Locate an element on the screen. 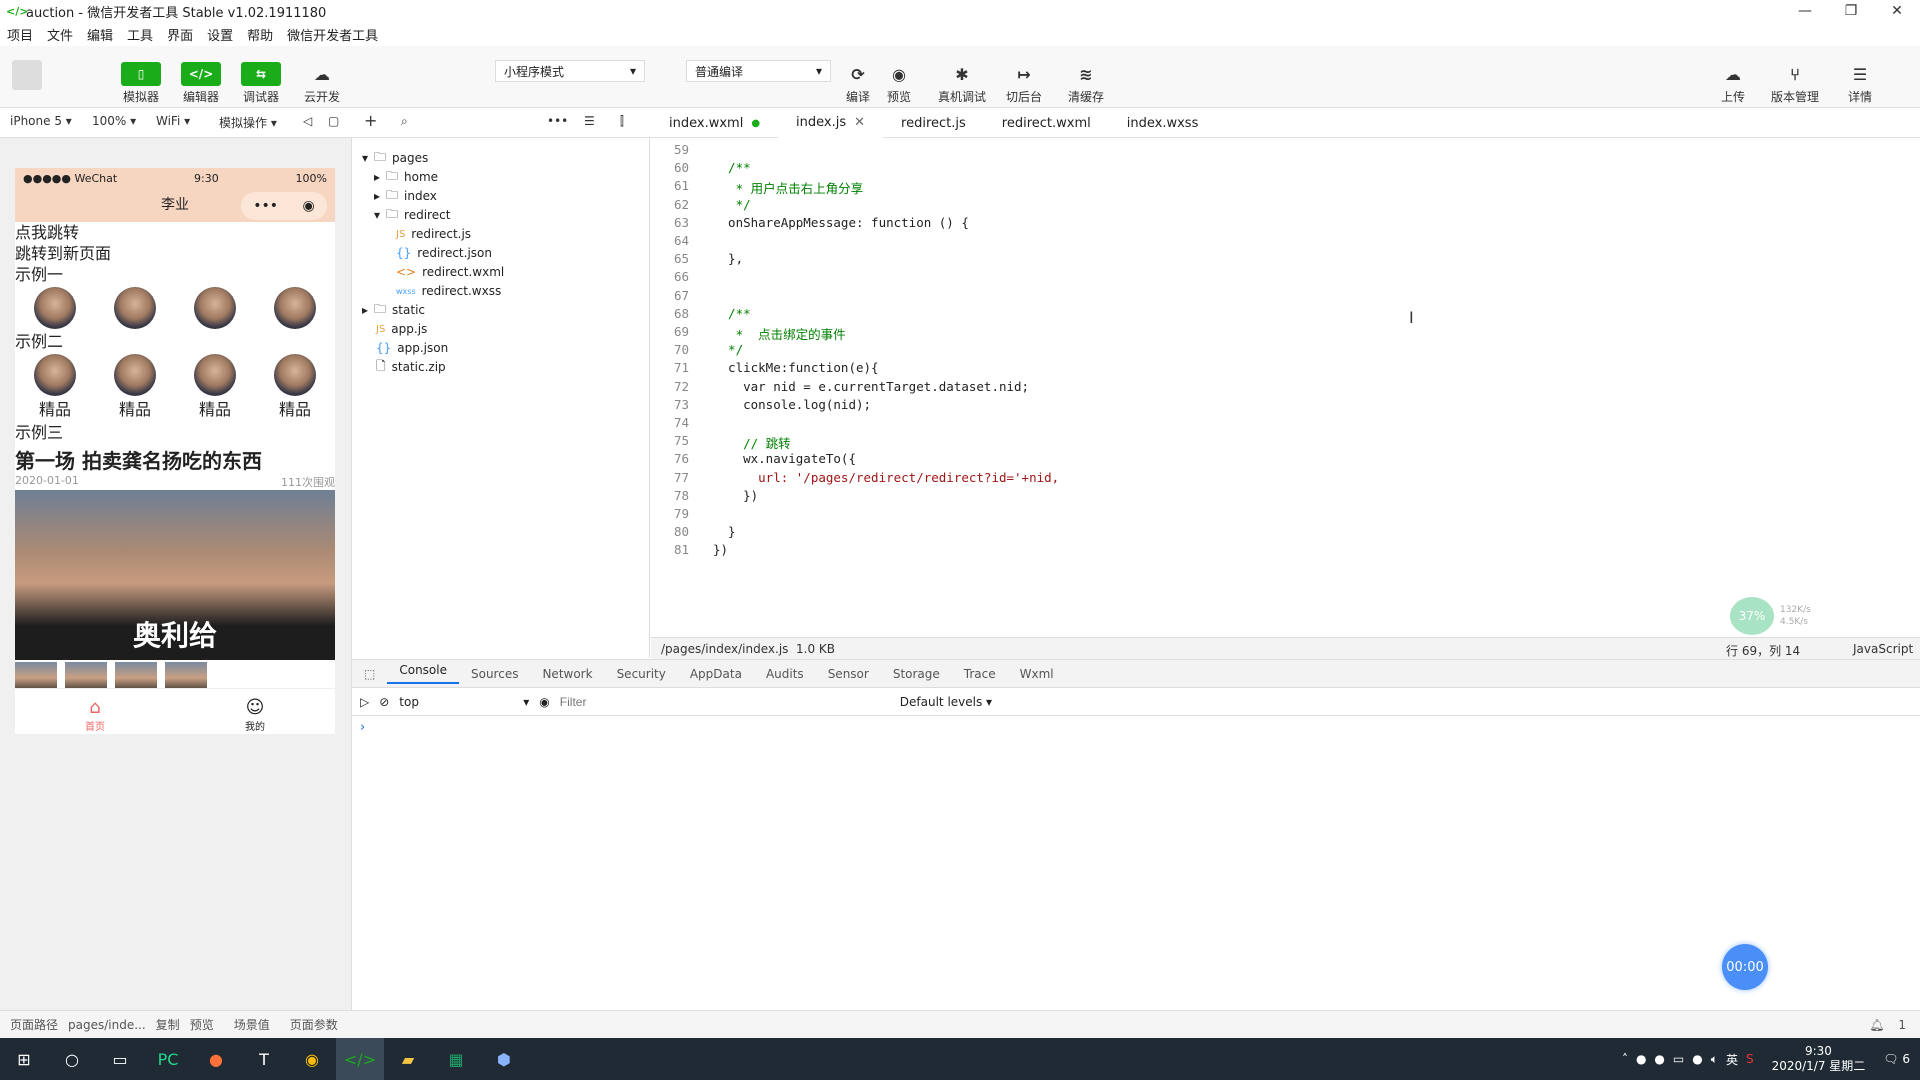 This screenshot has height=1080, width=1920. minimize-button: — is located at coordinates (1805, 11).